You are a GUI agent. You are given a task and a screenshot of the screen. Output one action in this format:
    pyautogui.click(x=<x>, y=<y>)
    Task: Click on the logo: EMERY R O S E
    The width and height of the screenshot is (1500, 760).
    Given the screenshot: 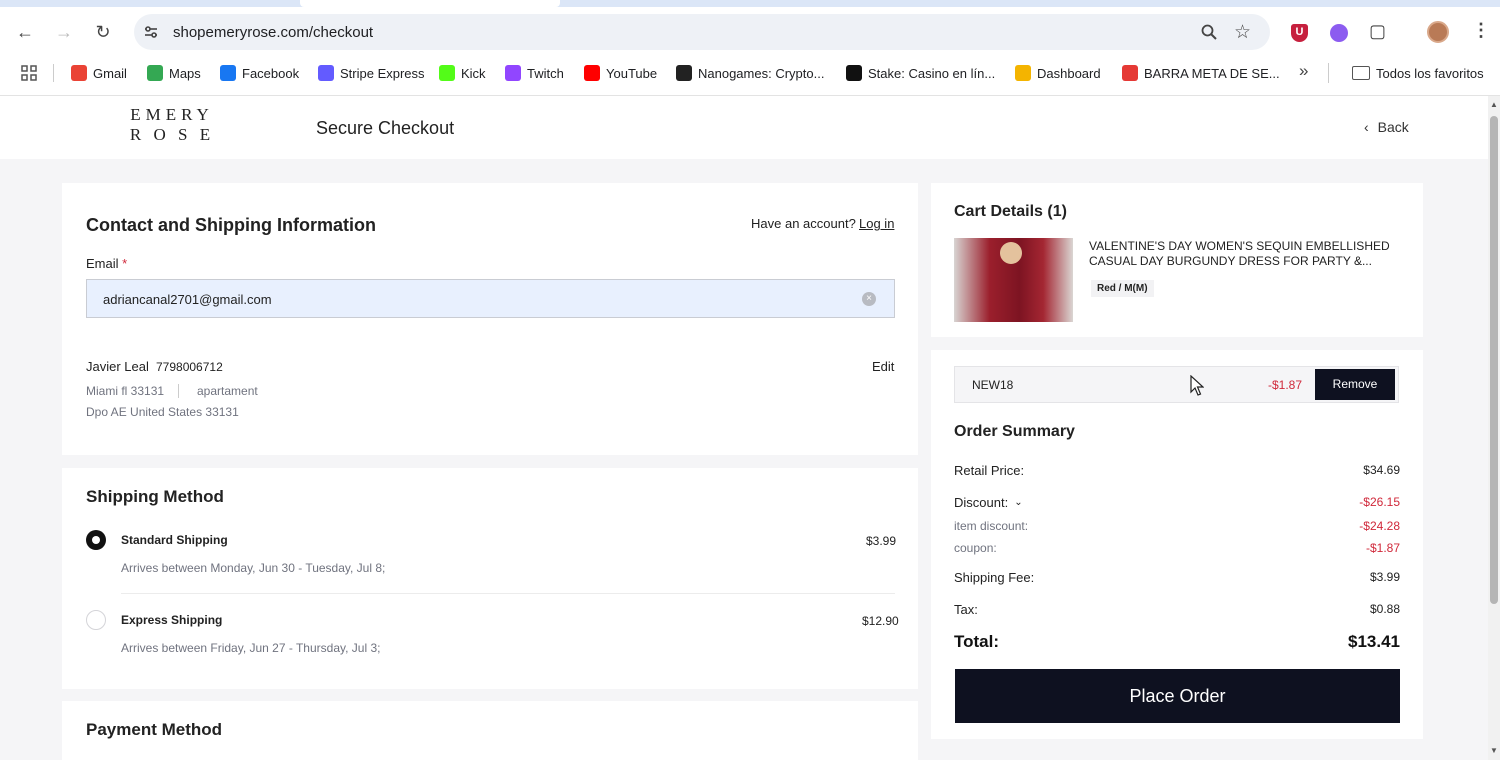 What is the action you would take?
    pyautogui.click(x=172, y=125)
    